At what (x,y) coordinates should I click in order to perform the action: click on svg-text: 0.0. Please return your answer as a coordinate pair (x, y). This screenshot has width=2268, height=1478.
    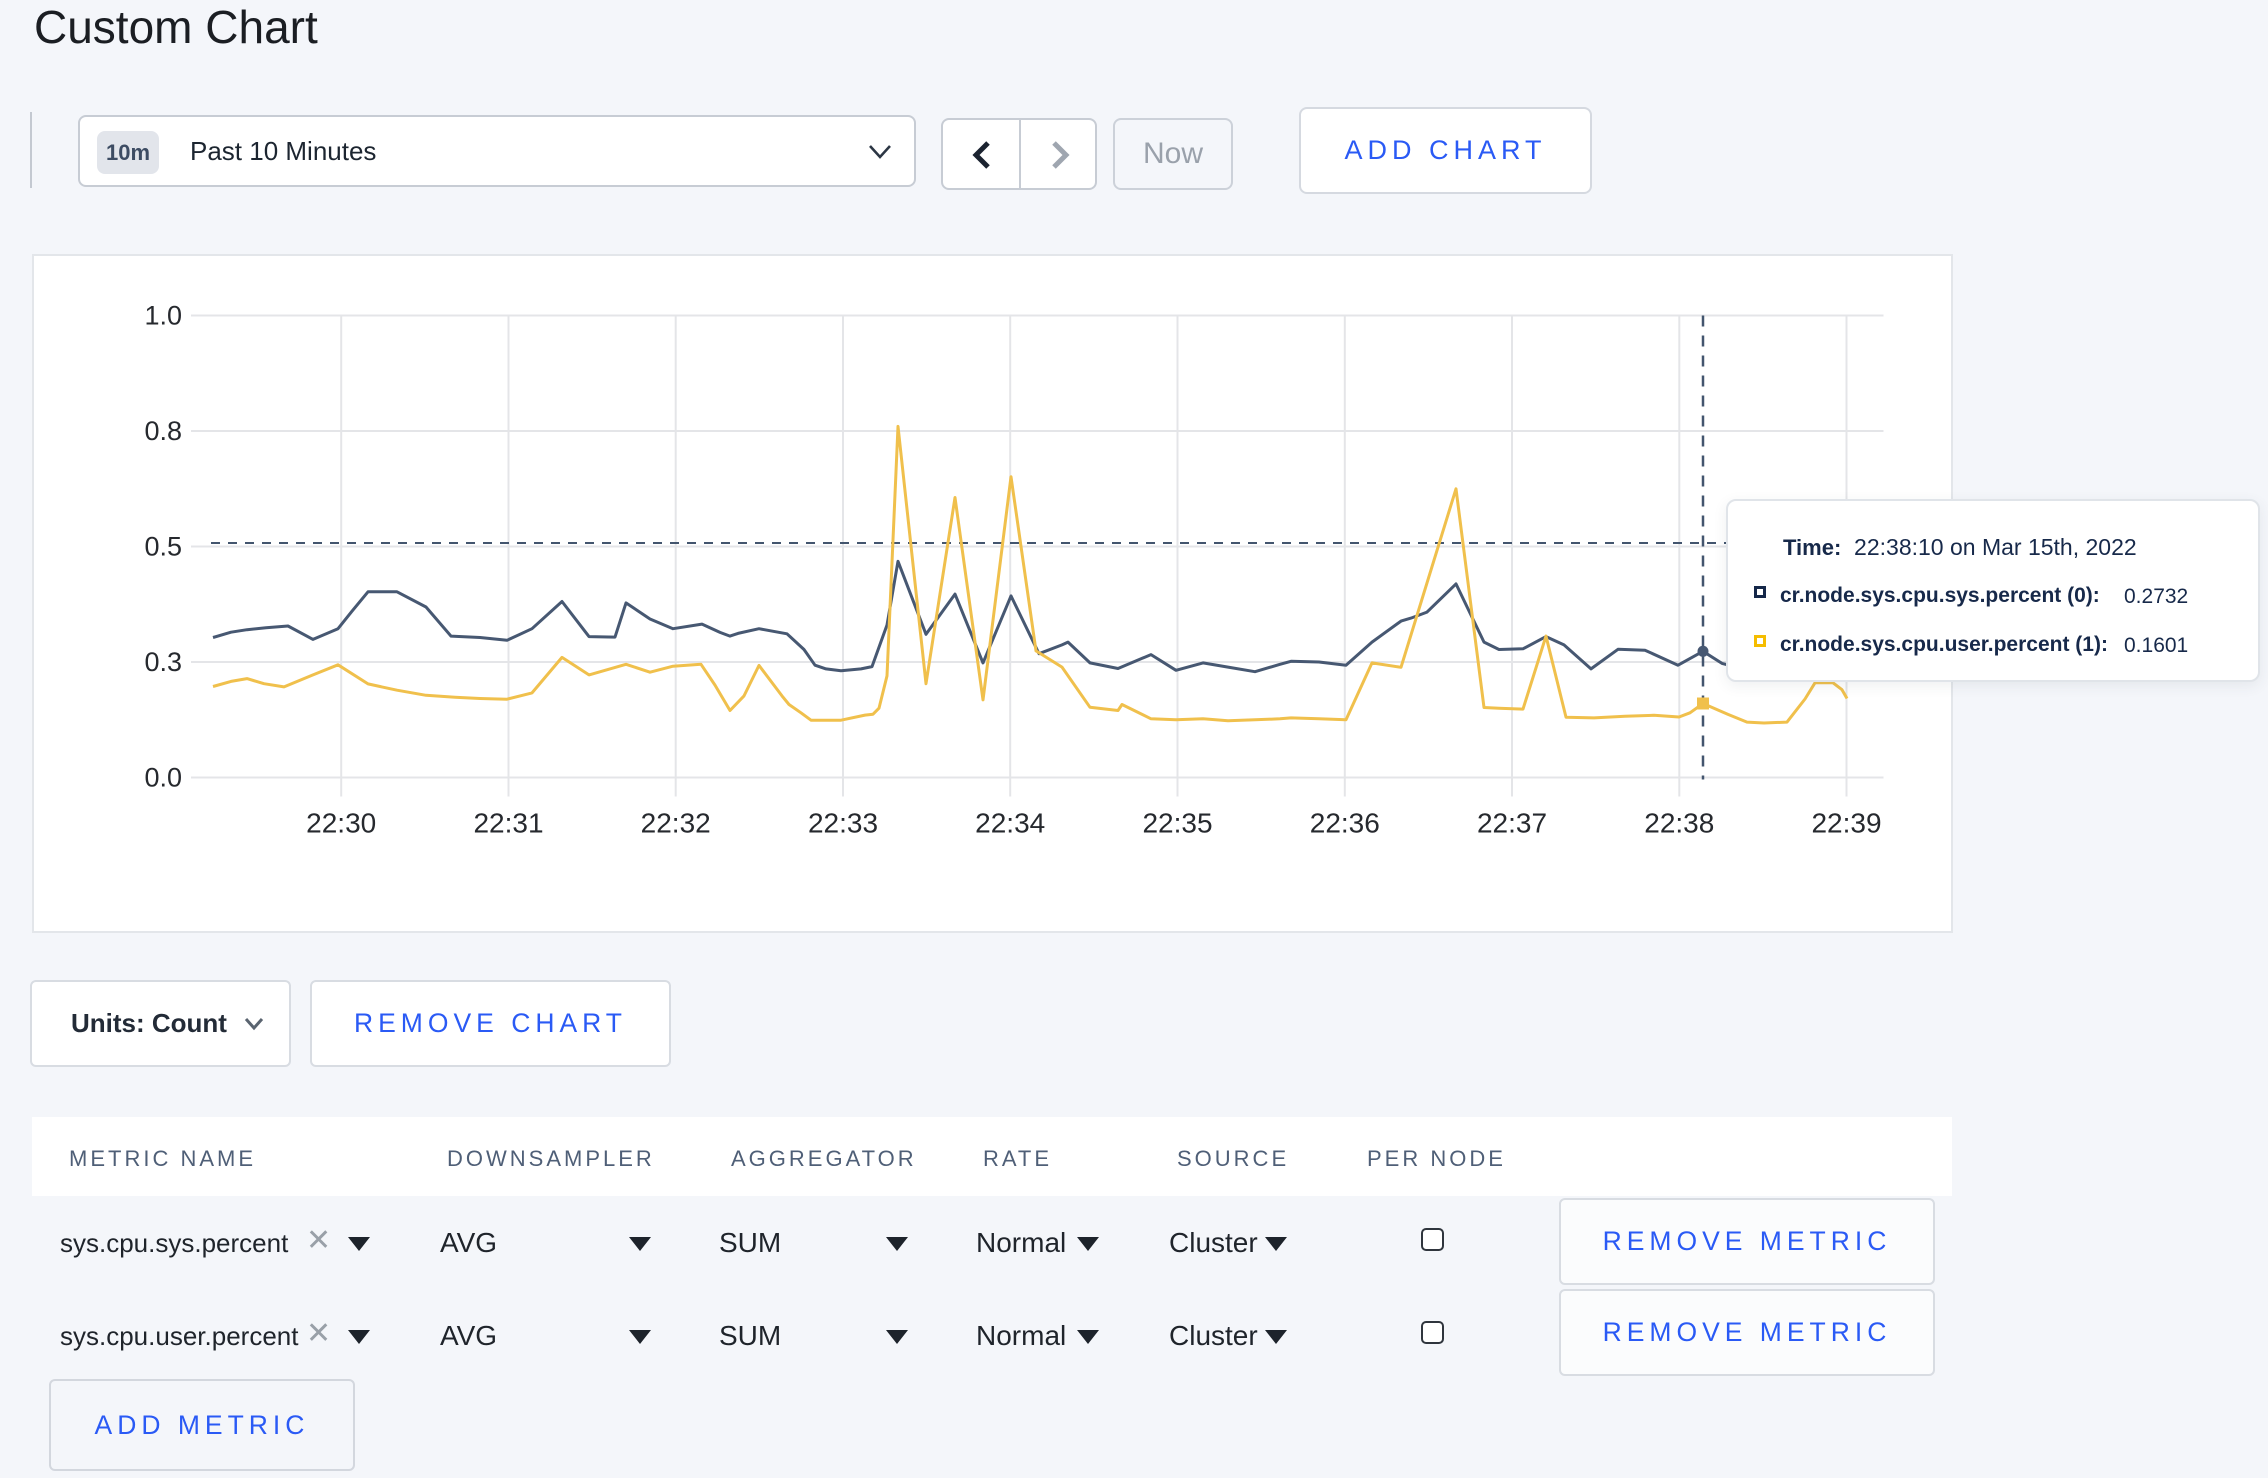
    Looking at the image, I should click on (163, 778).